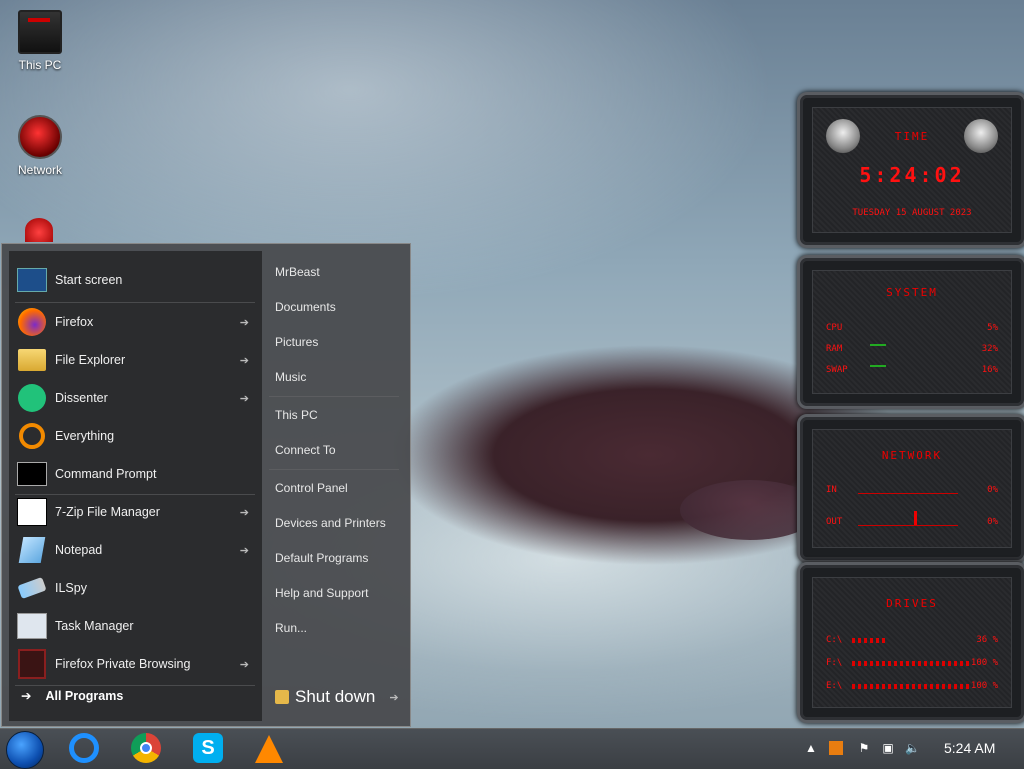 The width and height of the screenshot is (1024, 769). What do you see at coordinates (912, 455) in the screenshot?
I see `network-gadget-title: NETWORK` at bounding box center [912, 455].